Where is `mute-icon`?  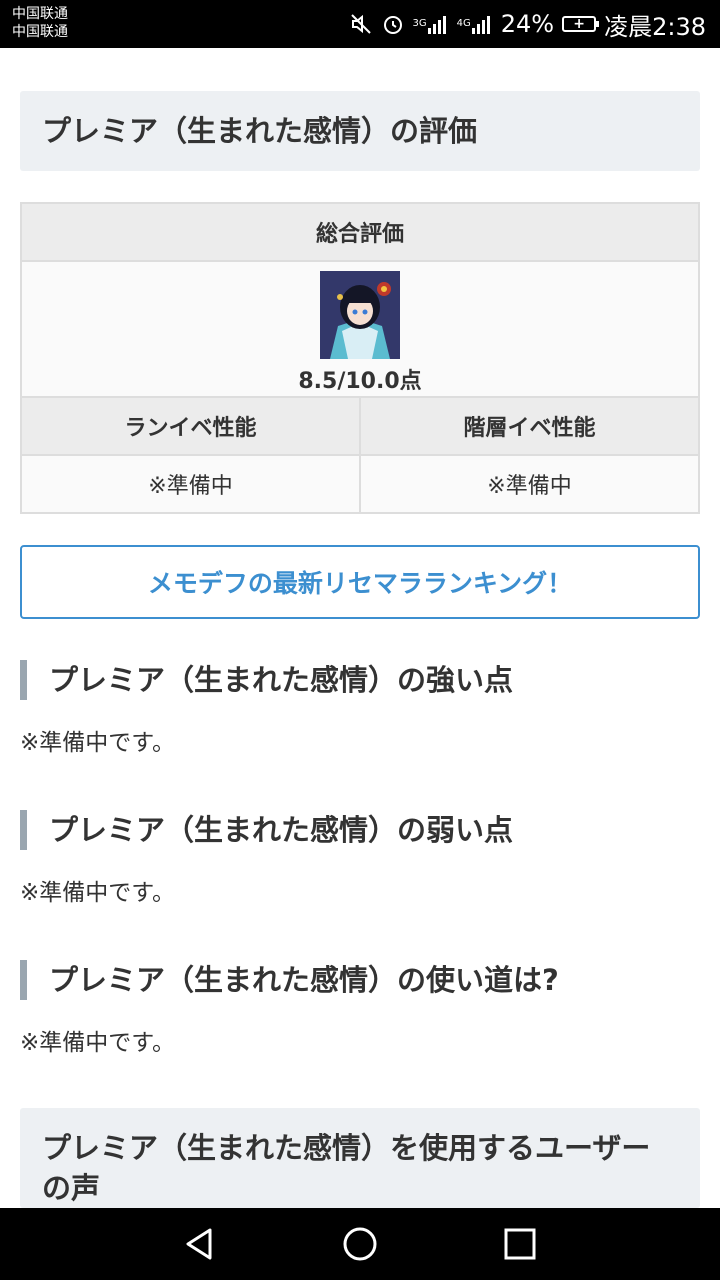 mute-icon is located at coordinates (361, 24).